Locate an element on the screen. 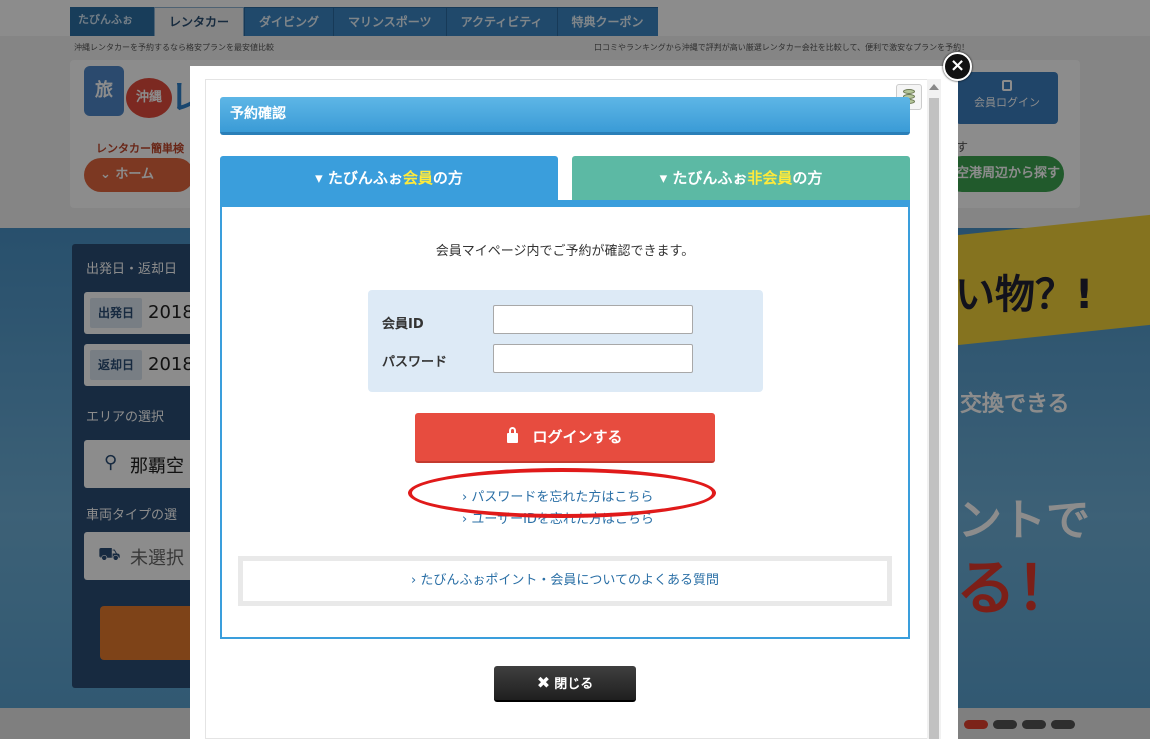 The image size is (1150, 739). tab-member: ▾ たびんふぉ会員の方 is located at coordinates (389, 179).